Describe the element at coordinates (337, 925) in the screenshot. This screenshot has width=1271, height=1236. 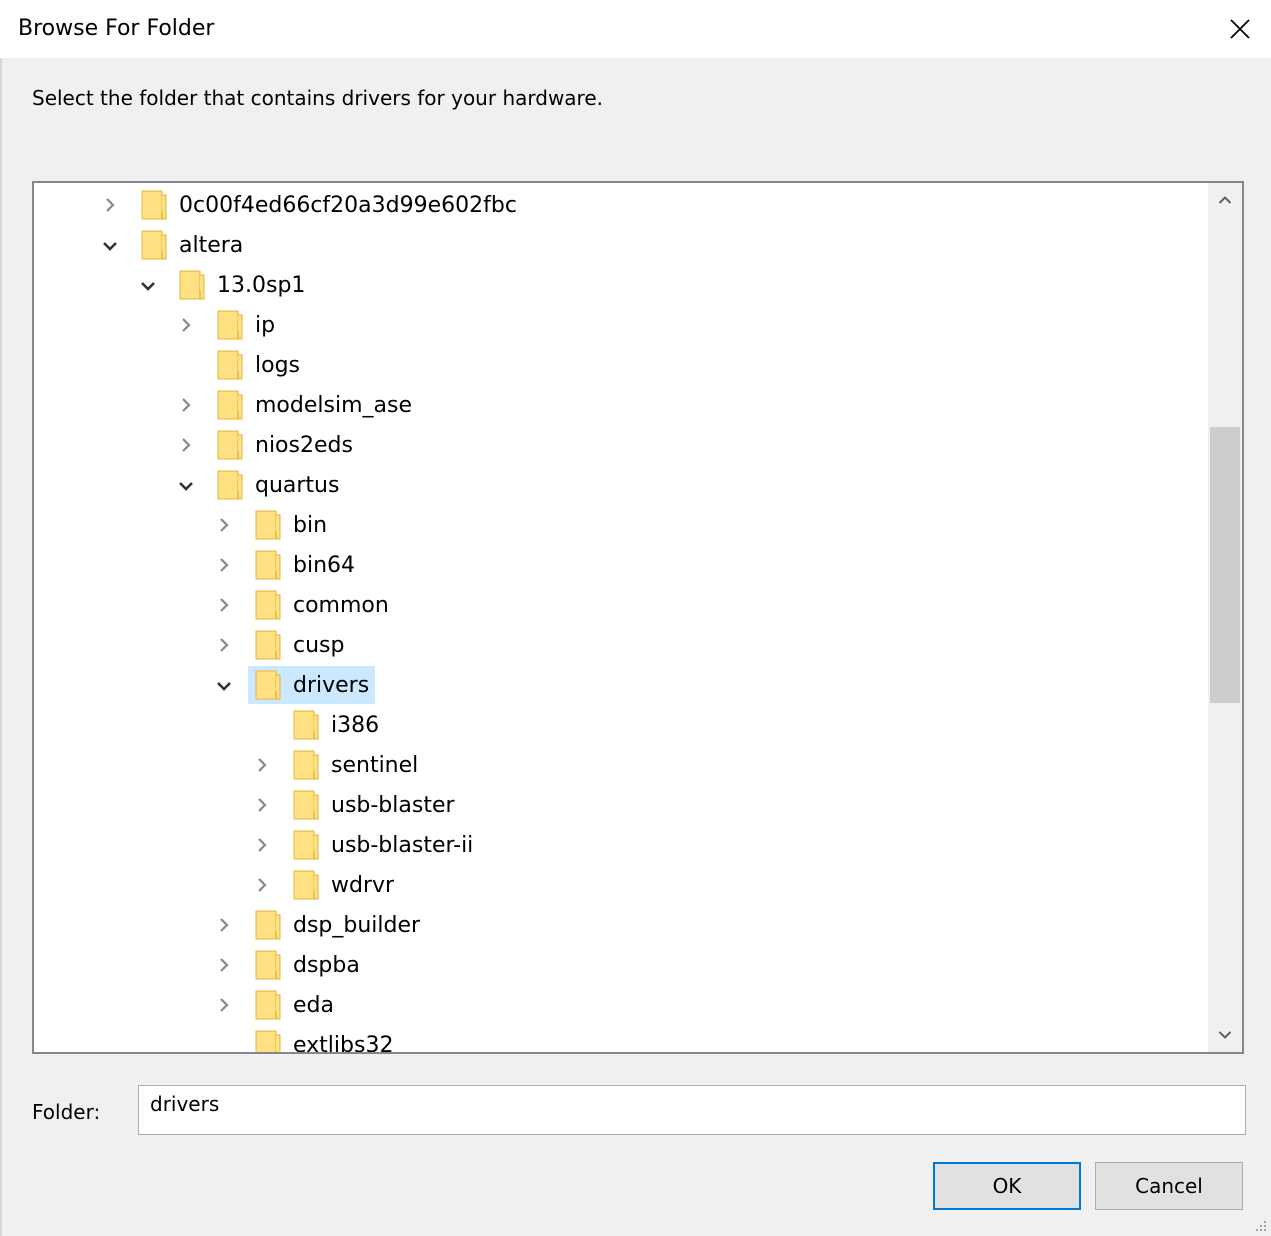
I see `tree-item: dsp_builder` at that location.